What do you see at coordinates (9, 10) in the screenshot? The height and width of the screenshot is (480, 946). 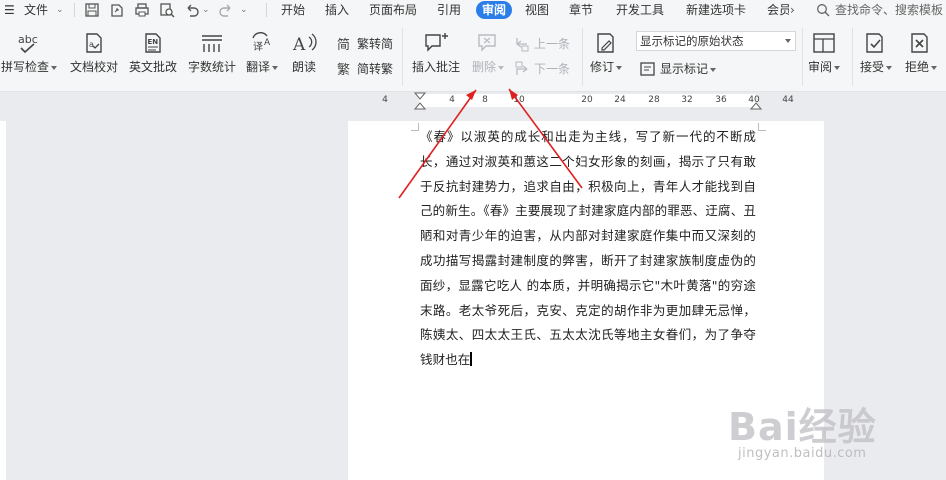 I see `menu-icon: ☰` at bounding box center [9, 10].